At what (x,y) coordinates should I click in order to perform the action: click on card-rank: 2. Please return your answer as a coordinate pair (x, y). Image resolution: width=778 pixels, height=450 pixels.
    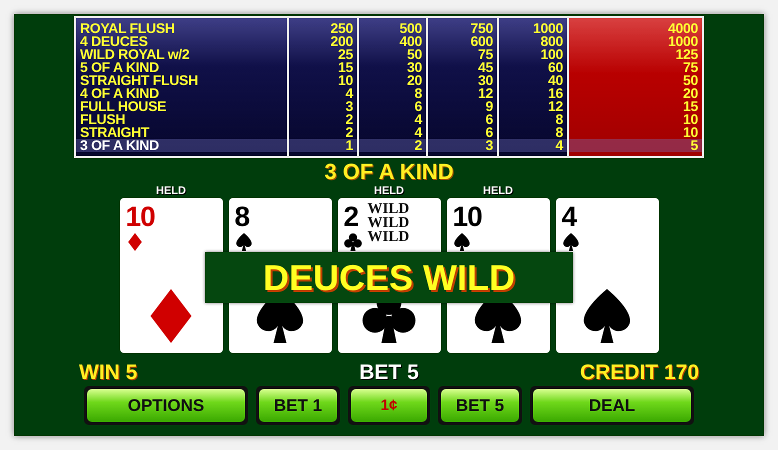
    Looking at the image, I should click on (351, 217).